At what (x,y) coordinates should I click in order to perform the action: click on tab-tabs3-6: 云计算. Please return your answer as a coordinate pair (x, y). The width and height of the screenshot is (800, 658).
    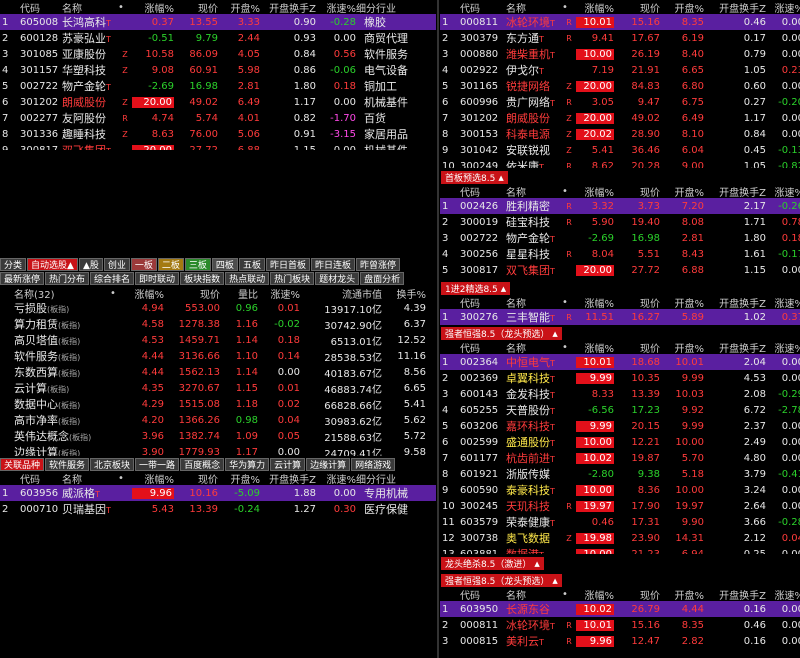
    Looking at the image, I should click on (288, 464).